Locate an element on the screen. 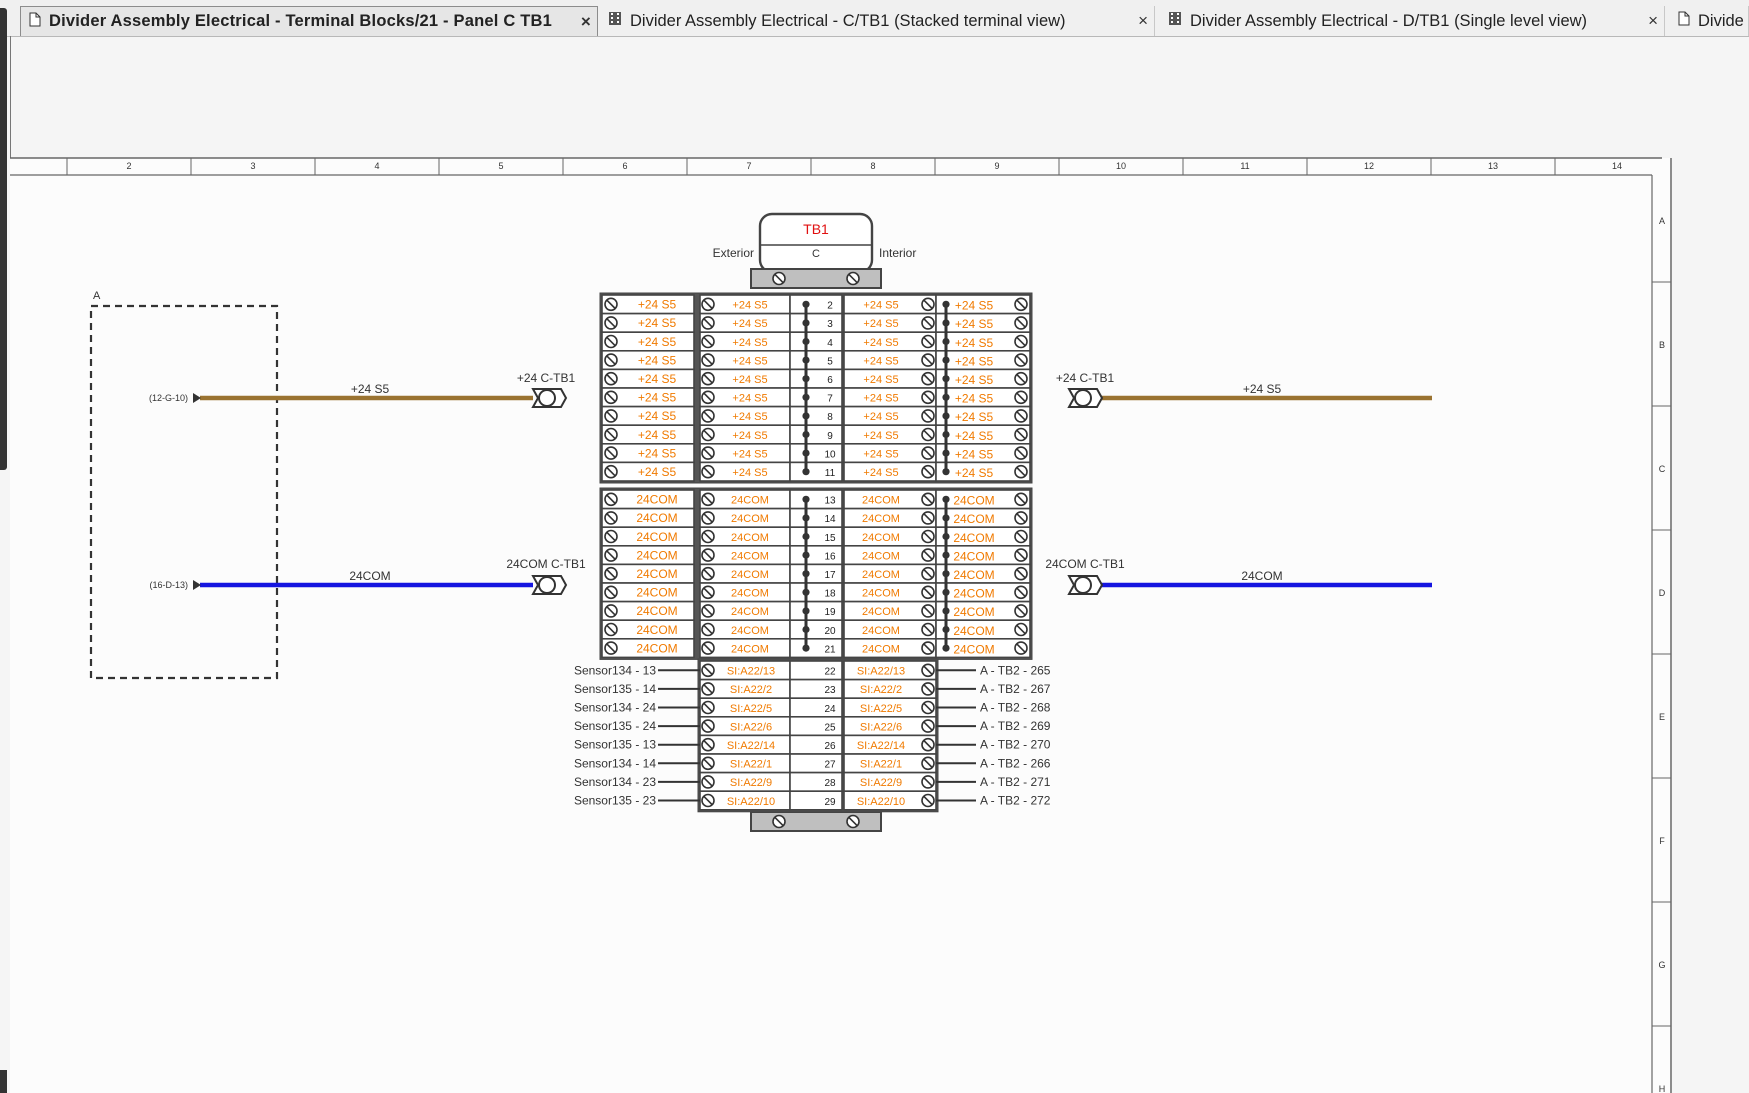  sensor-destination-label: A - TB2 - 270 is located at coordinates (1015, 745).